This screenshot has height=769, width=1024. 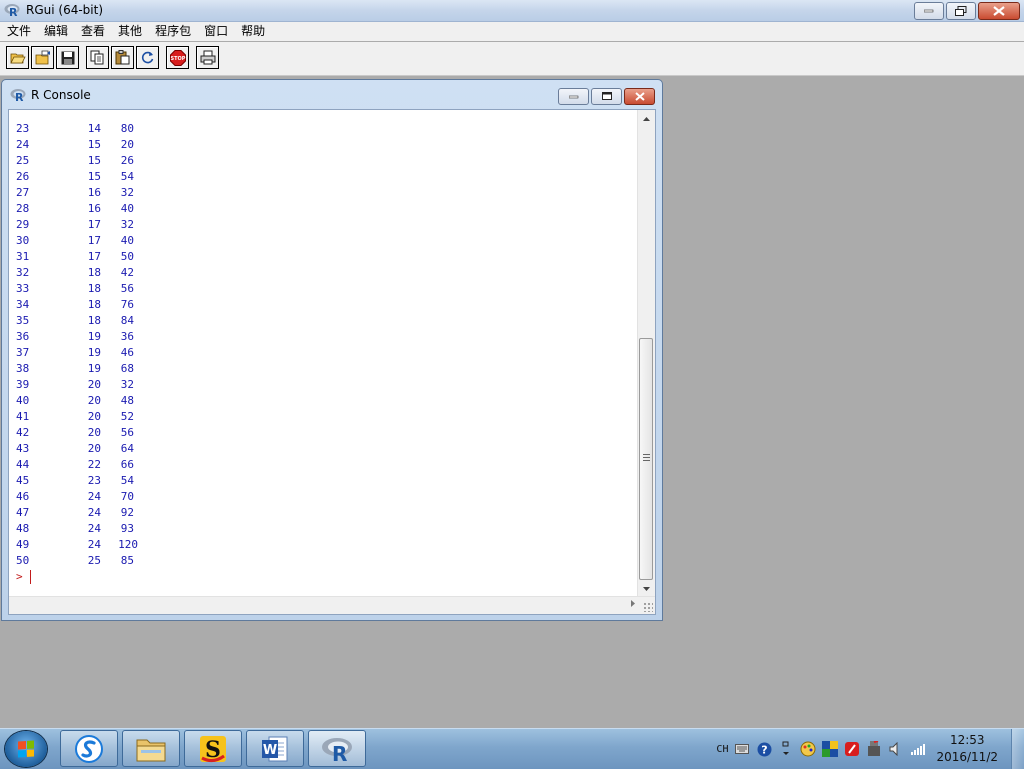 I want to click on console-cell: 14, so click(x=94, y=128).